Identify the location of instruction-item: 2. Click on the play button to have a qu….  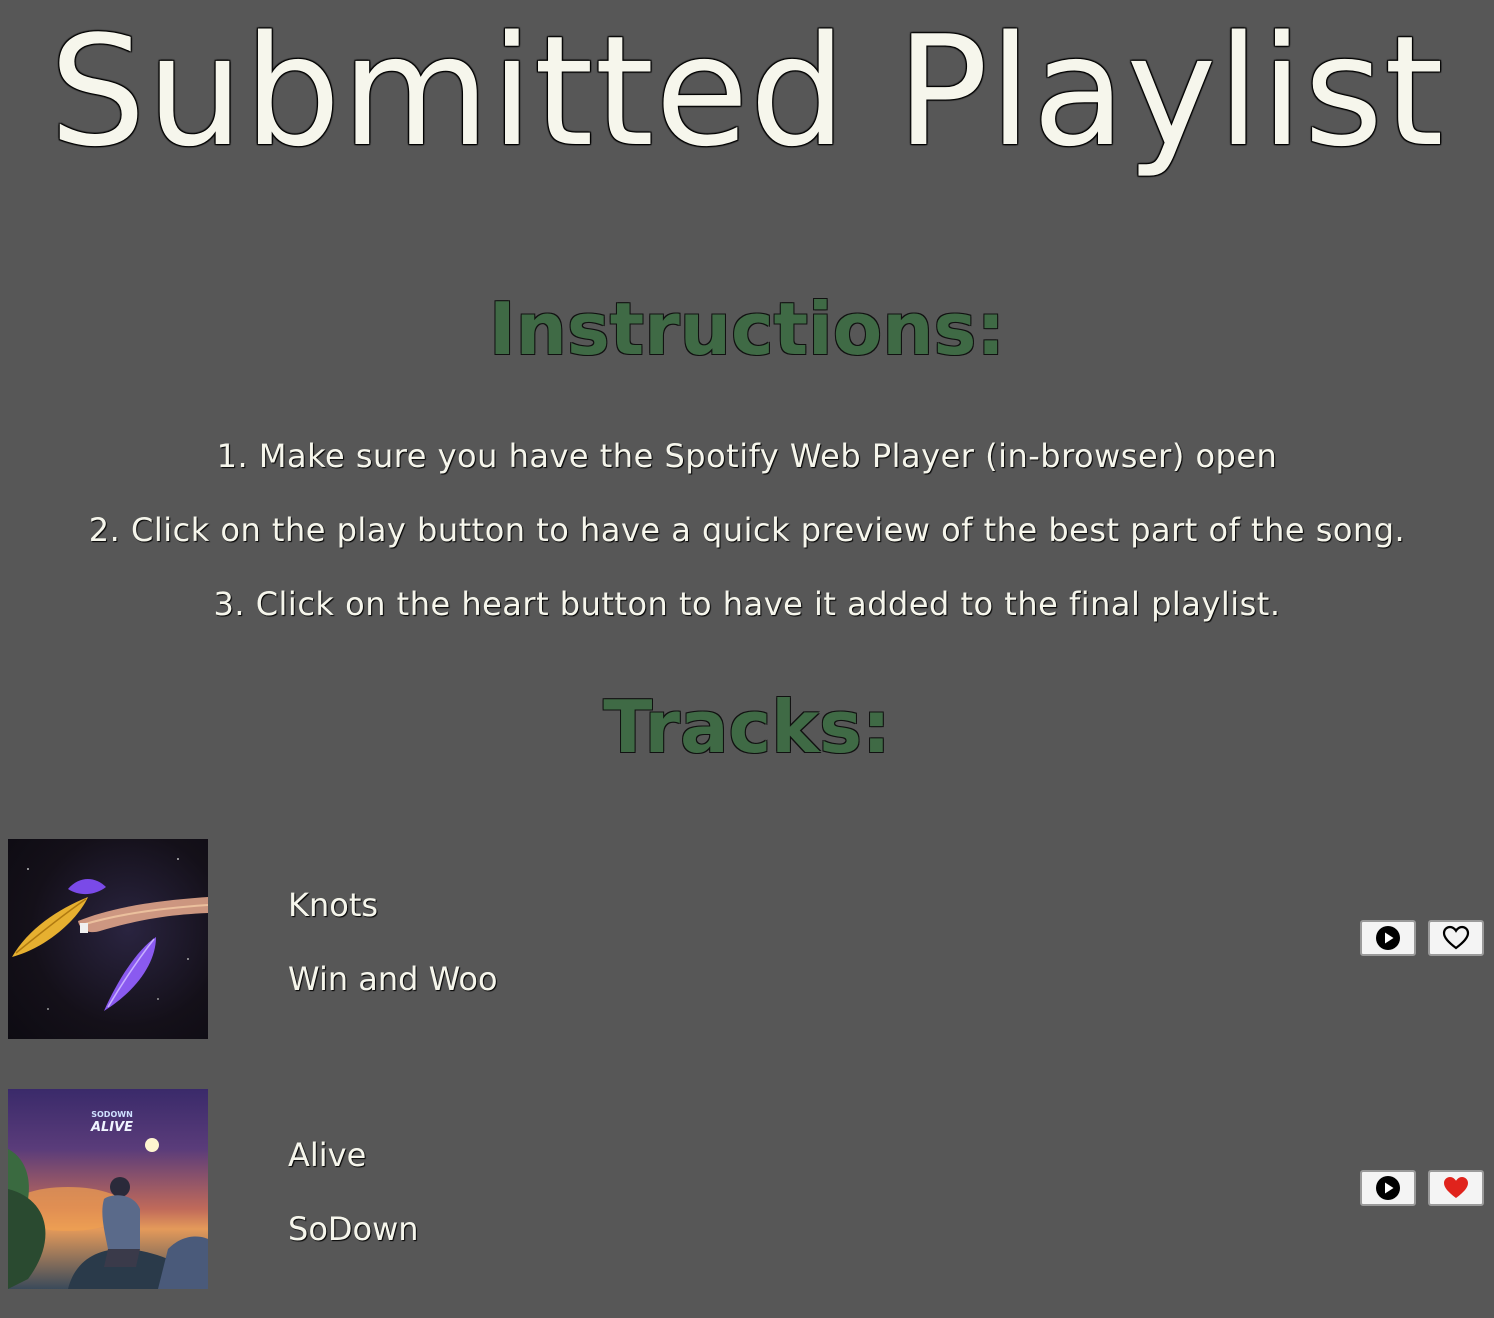
(747, 530).